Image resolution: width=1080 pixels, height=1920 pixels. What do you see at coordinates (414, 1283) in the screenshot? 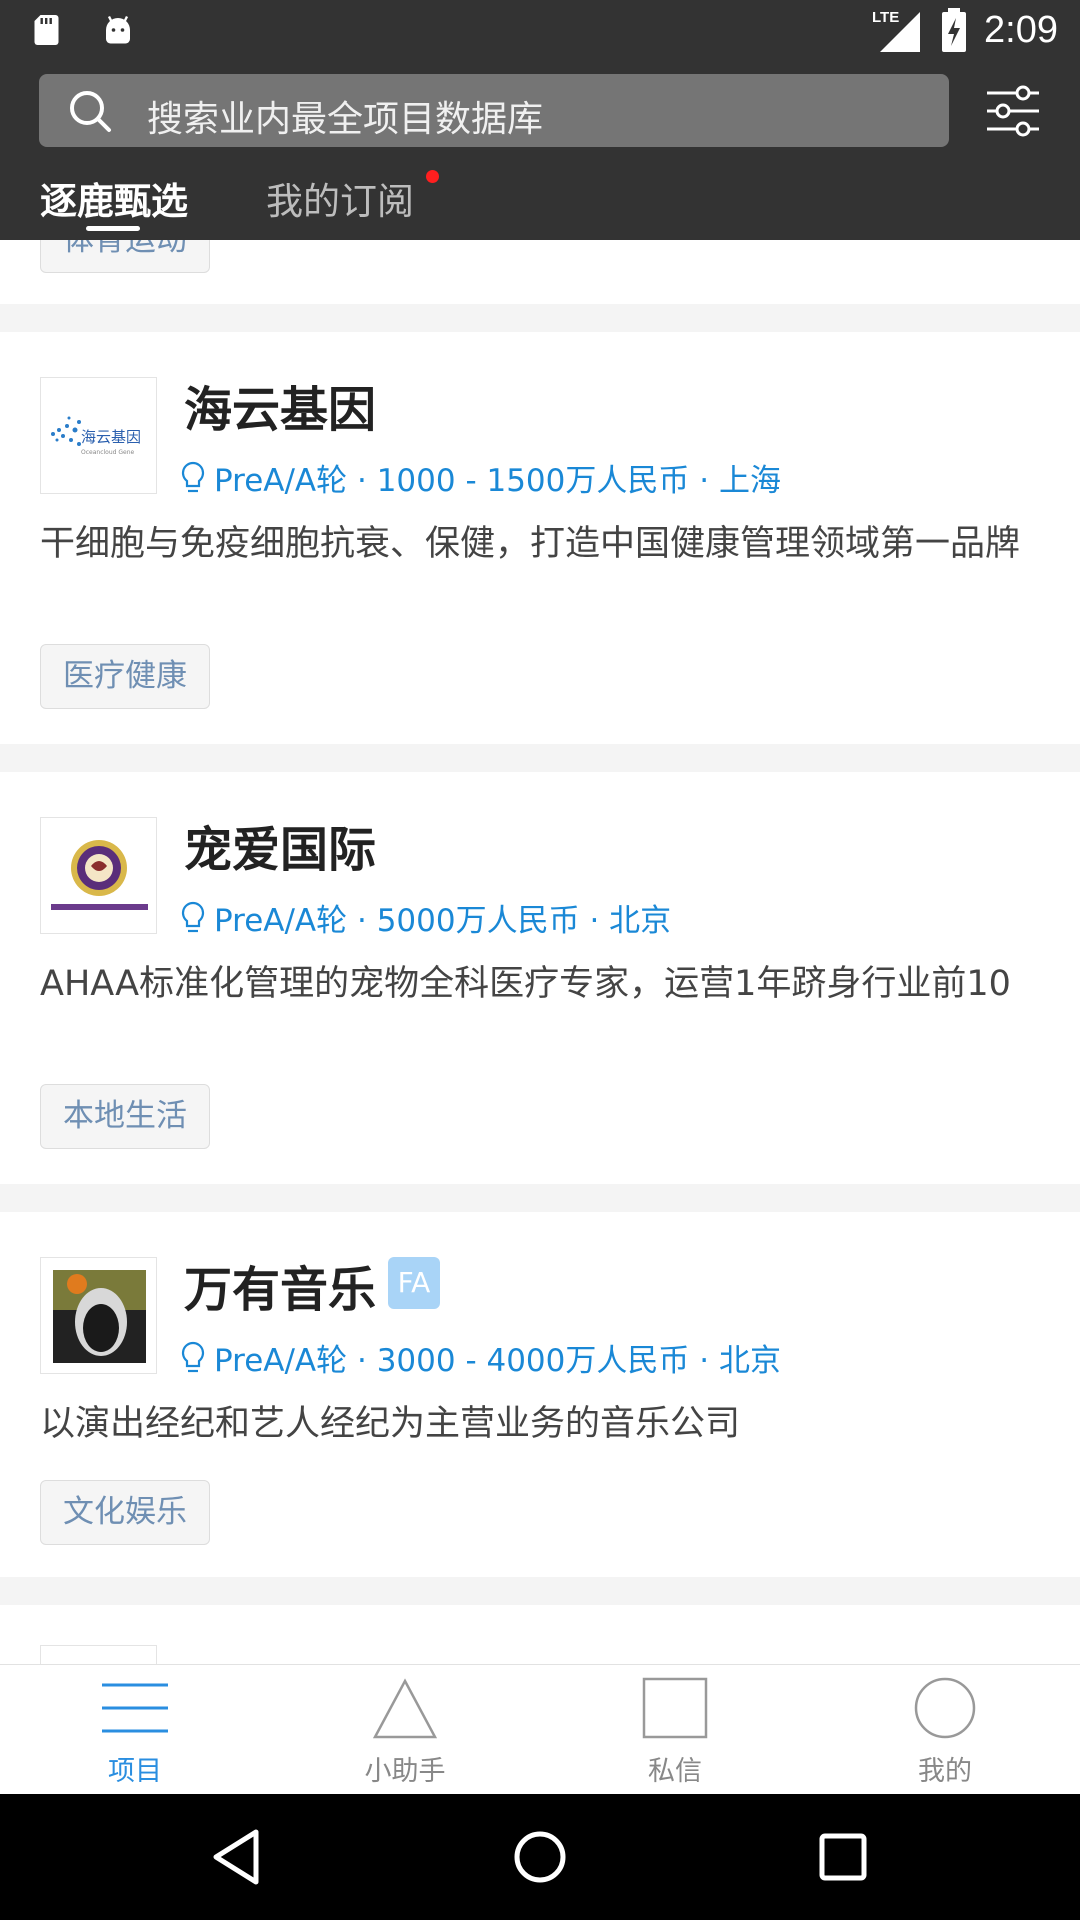
I see `fa-badge: FA` at bounding box center [414, 1283].